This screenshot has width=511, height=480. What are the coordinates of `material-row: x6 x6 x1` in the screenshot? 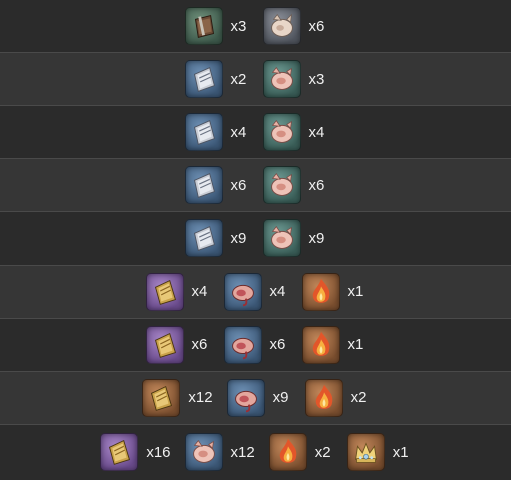 It's located at (255, 345).